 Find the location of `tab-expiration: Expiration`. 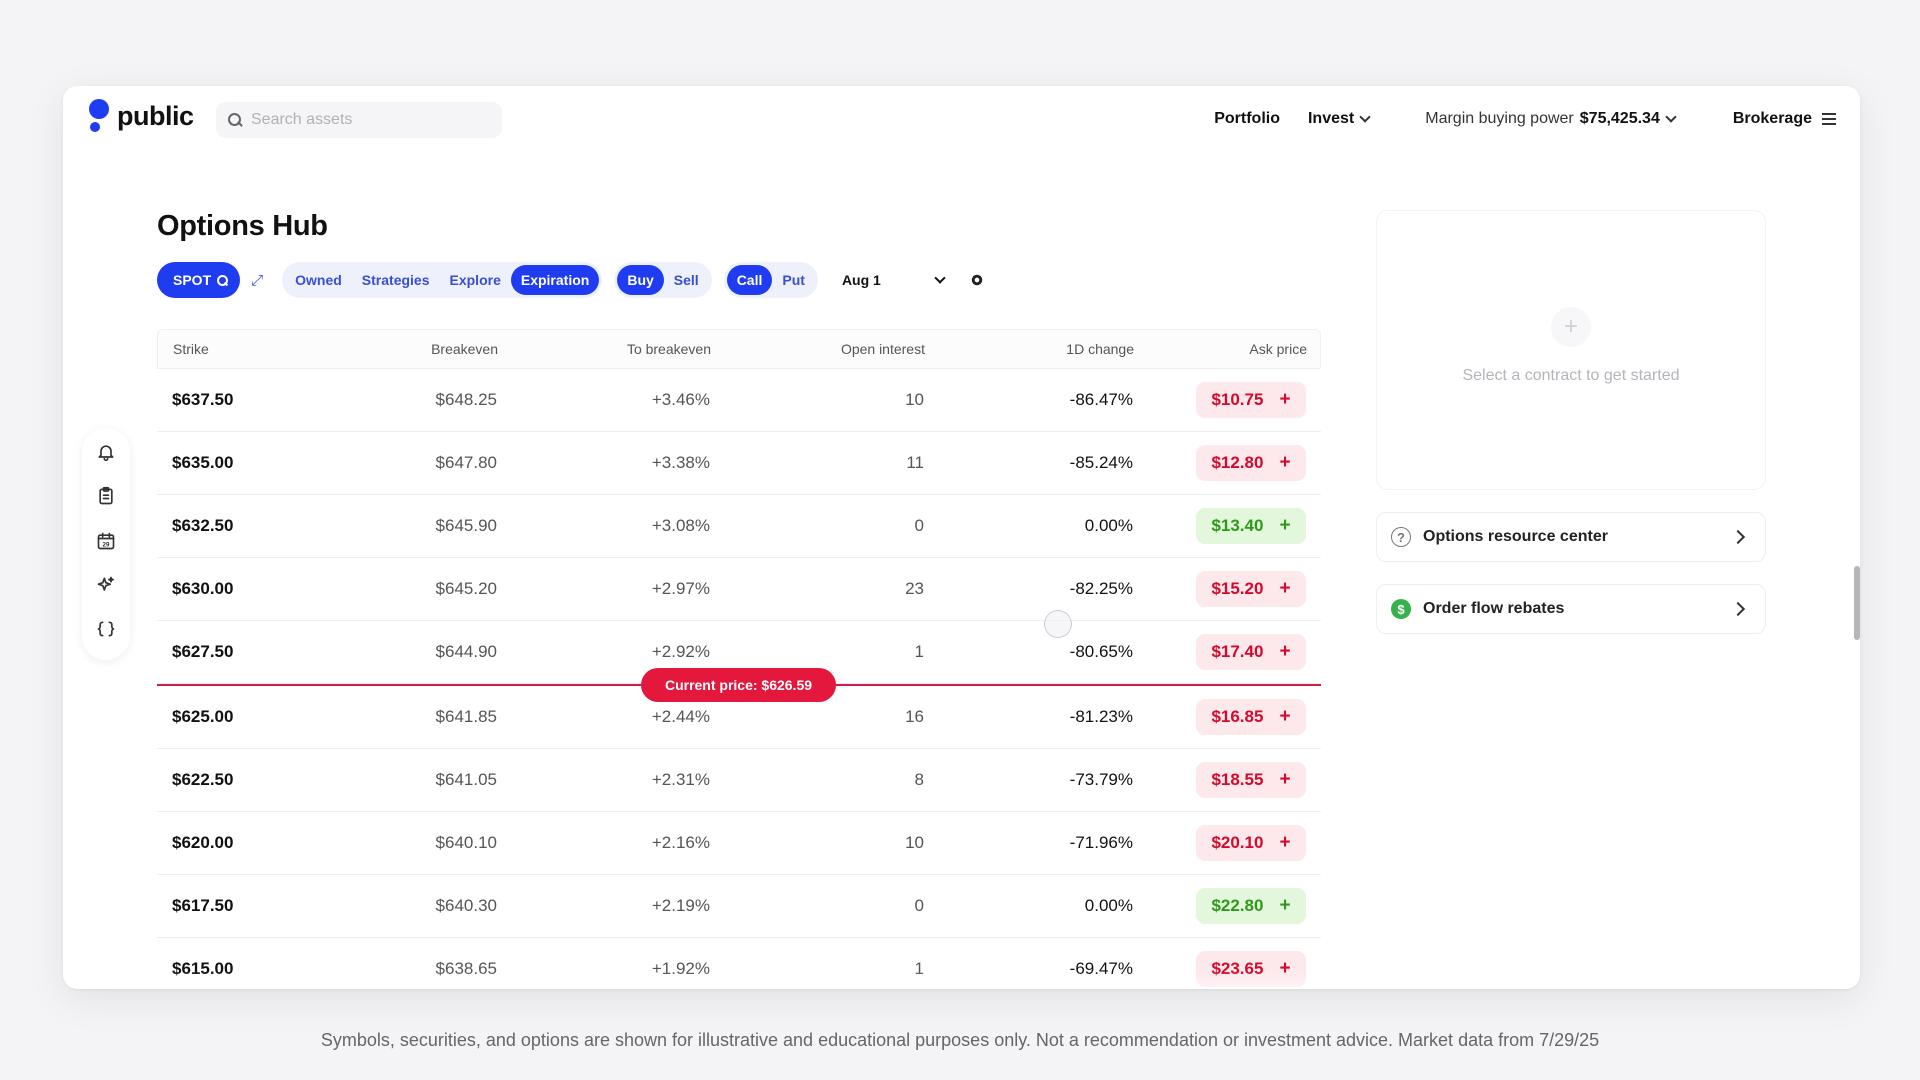

tab-expiration: Expiration is located at coordinates (555, 280).